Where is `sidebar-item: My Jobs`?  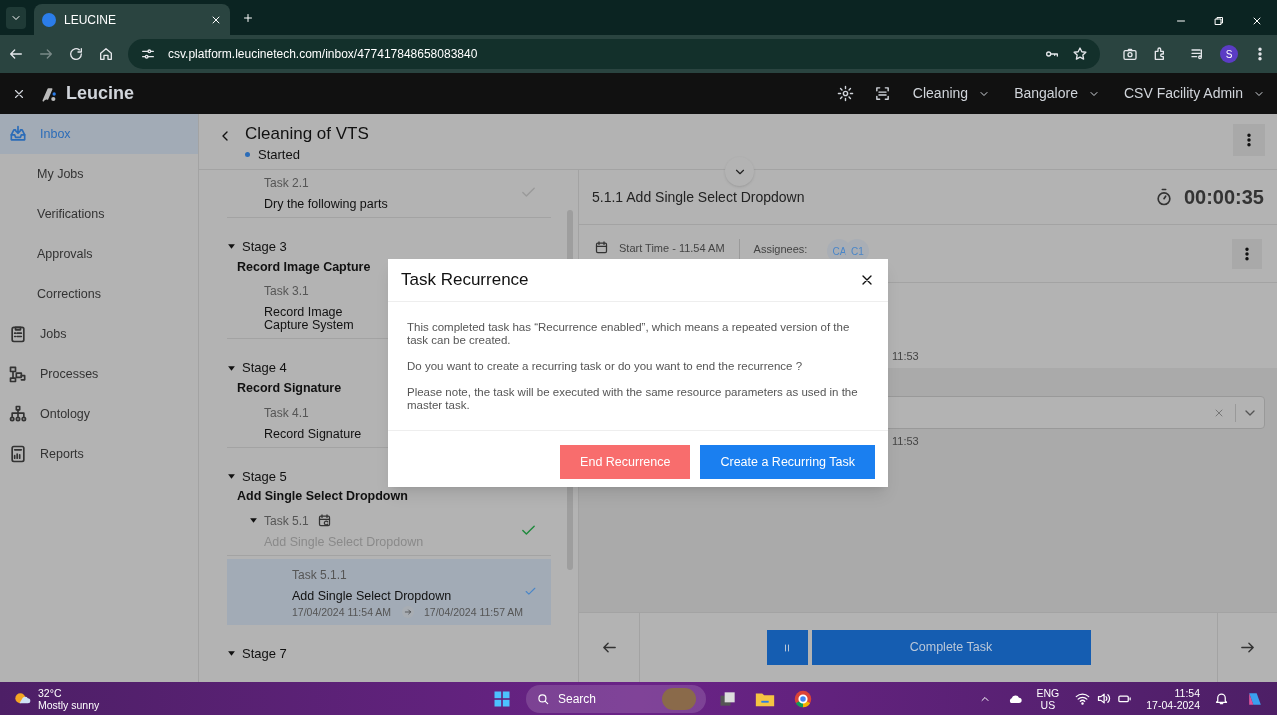
sidebar-item: My Jobs is located at coordinates (99, 174).